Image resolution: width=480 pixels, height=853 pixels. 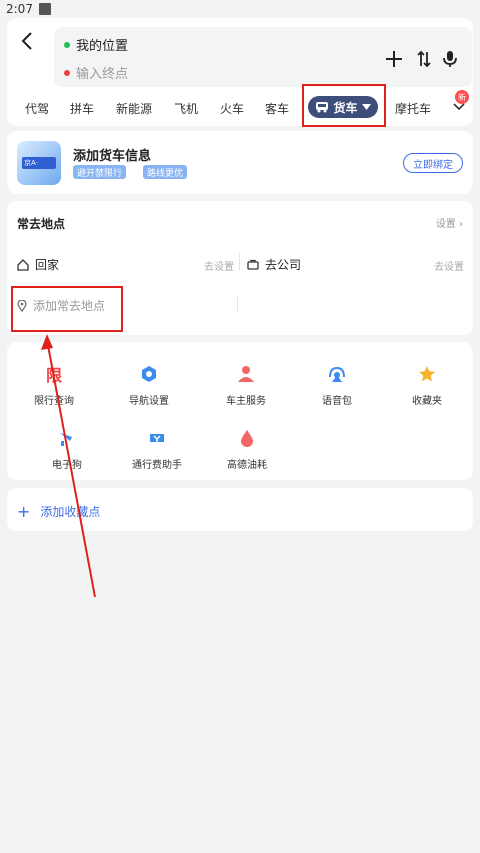 I want to click on company-label: 去公司, so click(x=283, y=265).